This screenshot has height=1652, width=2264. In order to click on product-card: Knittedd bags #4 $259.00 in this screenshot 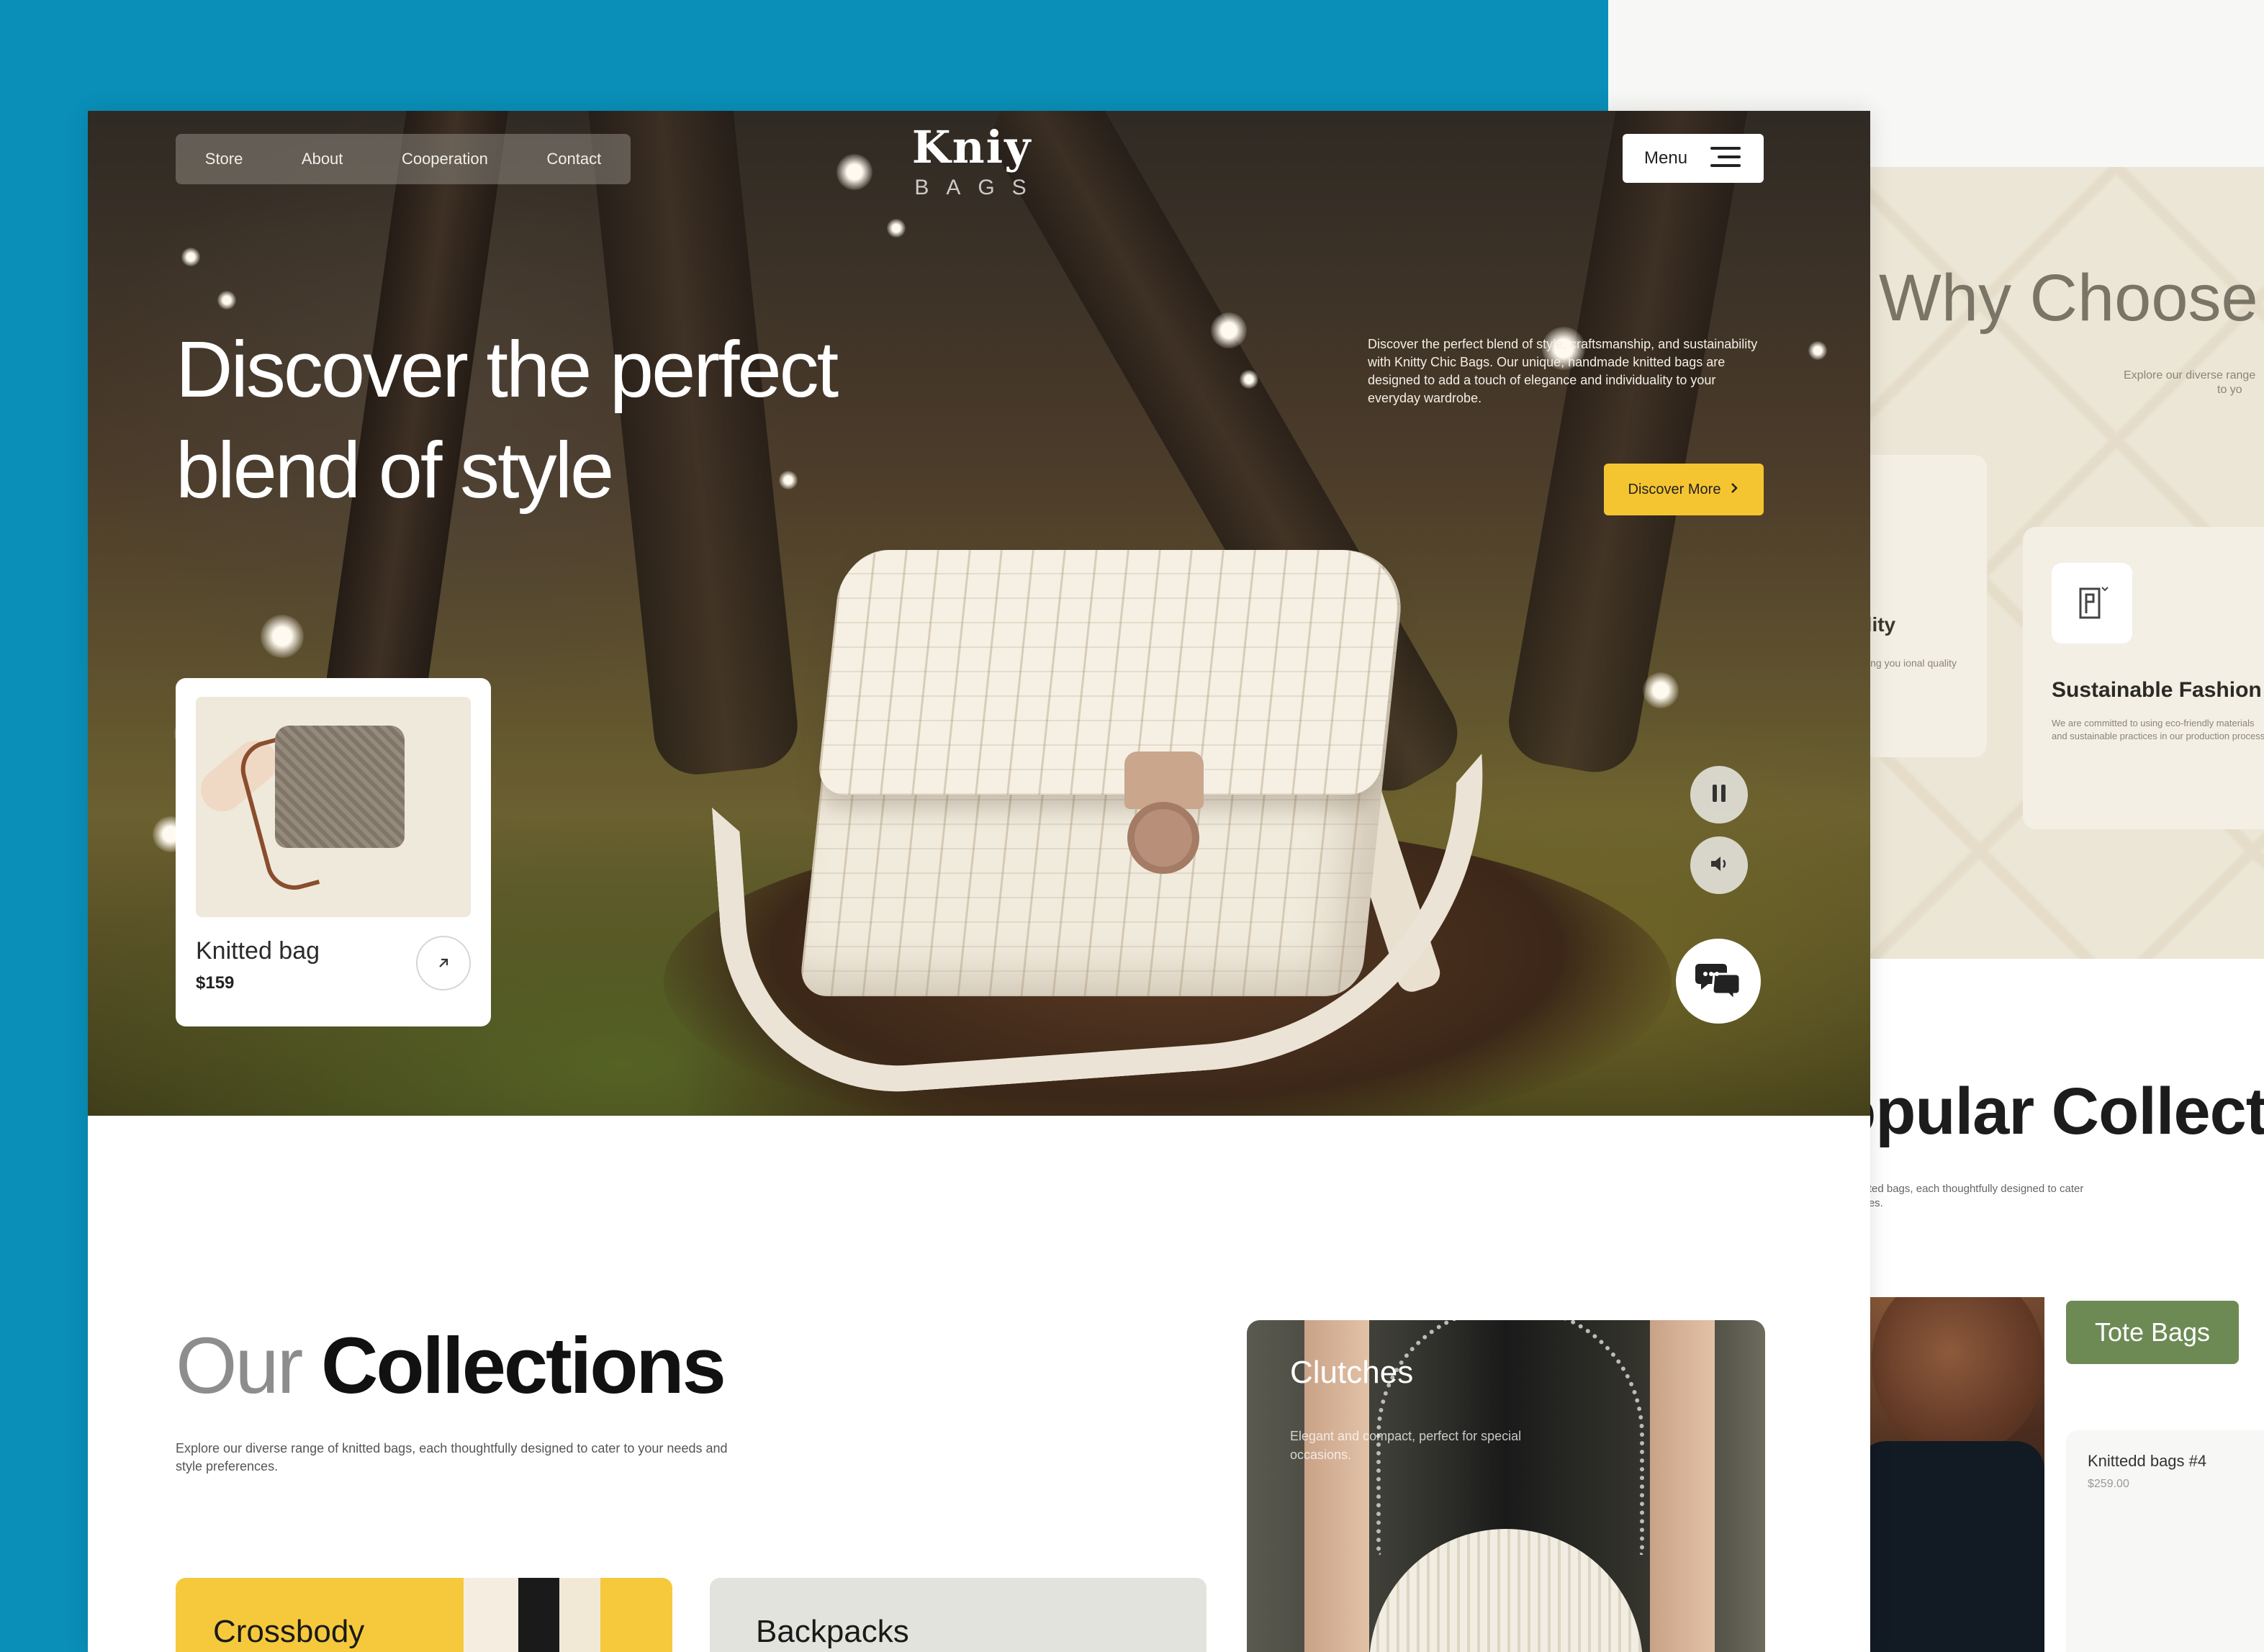, I will do `click(2165, 1541)`.